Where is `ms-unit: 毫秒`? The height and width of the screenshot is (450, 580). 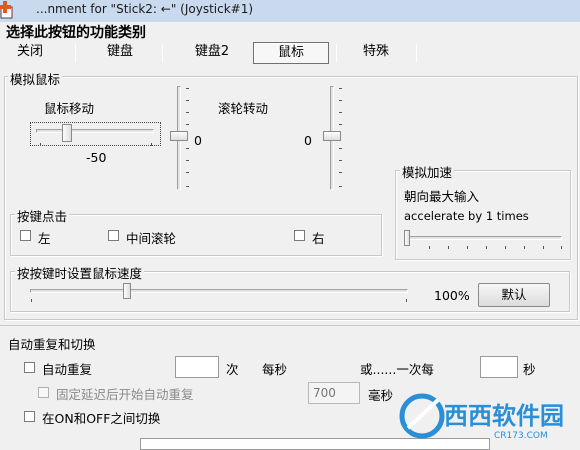
ms-unit: 毫秒 is located at coordinates (381, 395).